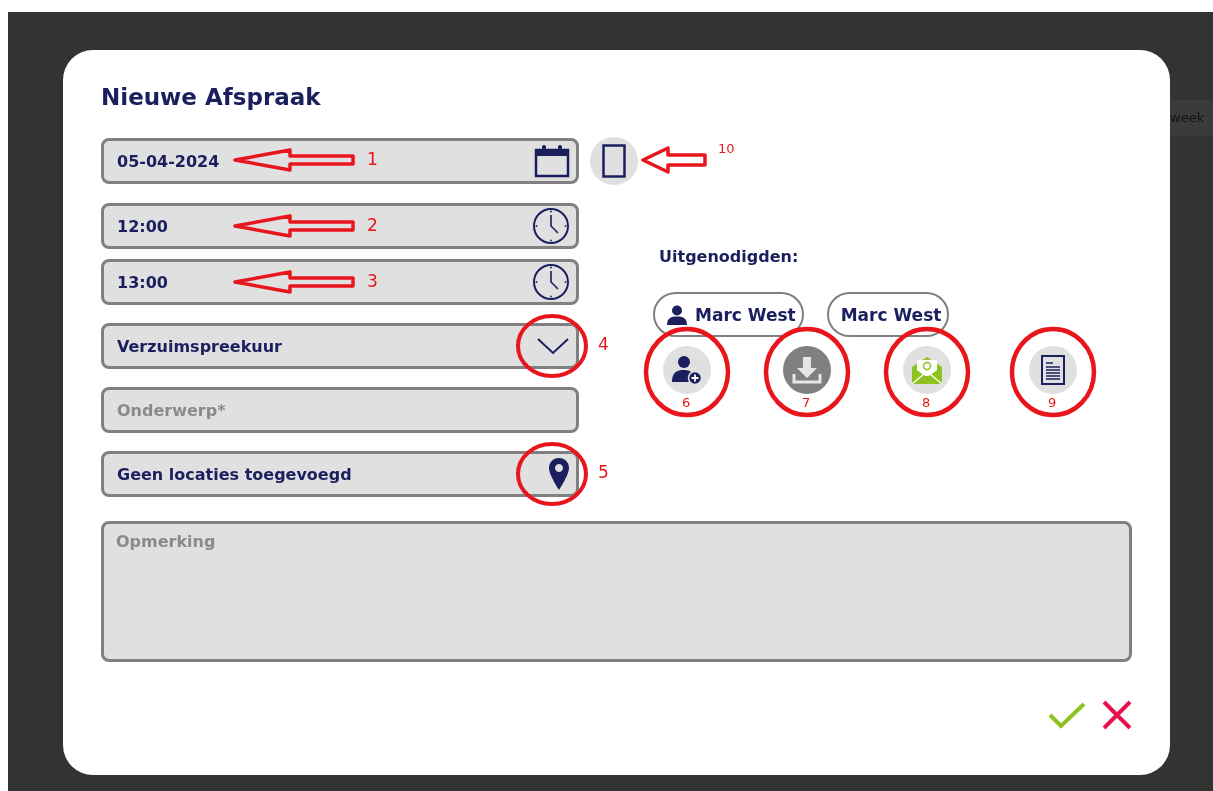 This screenshot has height=791, width=1213. I want to click on cancel-button, so click(1117, 715).